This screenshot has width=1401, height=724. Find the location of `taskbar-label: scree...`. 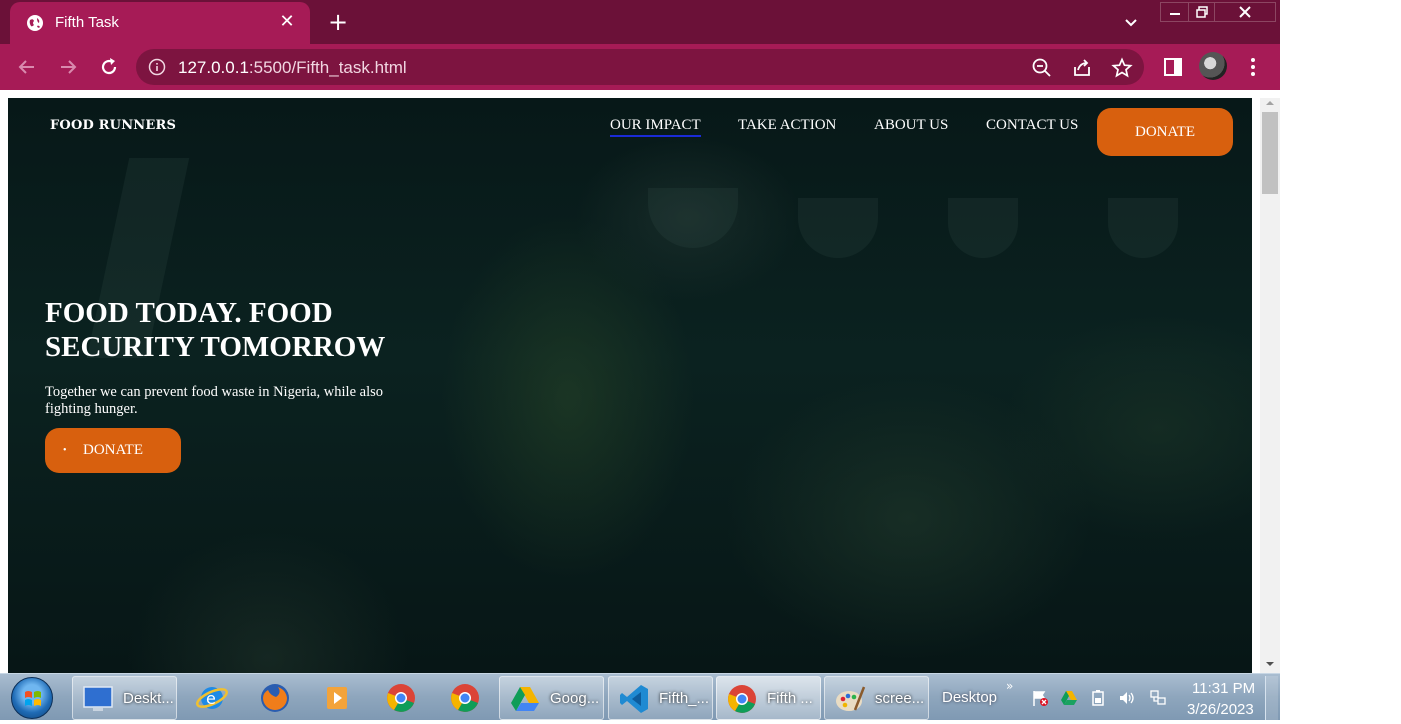

taskbar-label: scree... is located at coordinates (900, 698).